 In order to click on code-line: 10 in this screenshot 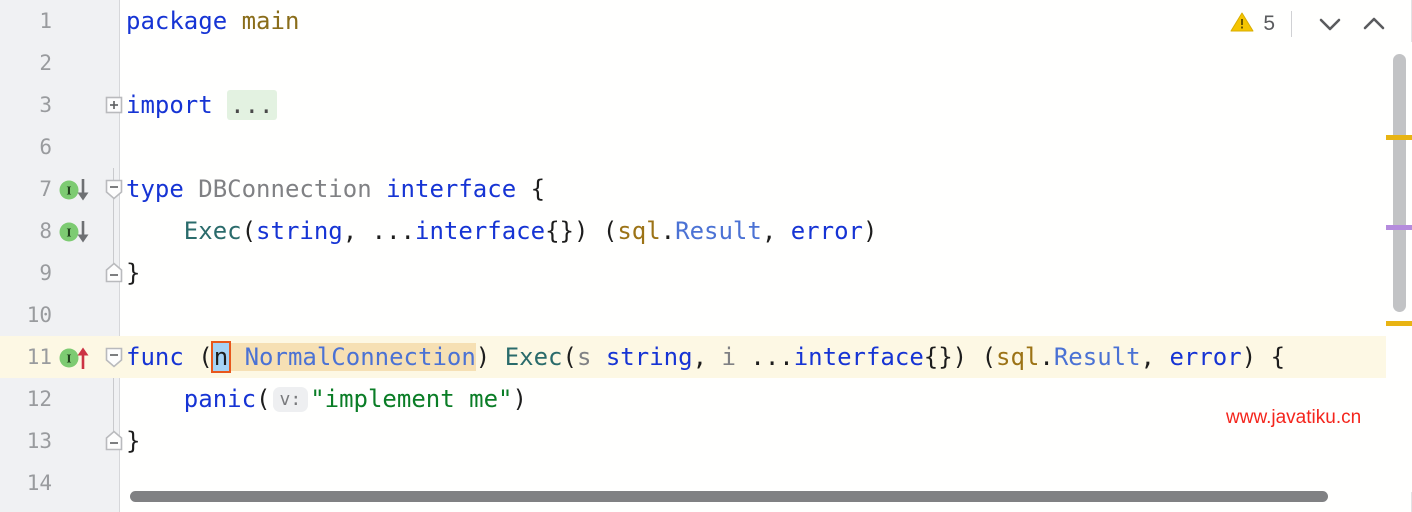, I will do `click(706, 315)`.